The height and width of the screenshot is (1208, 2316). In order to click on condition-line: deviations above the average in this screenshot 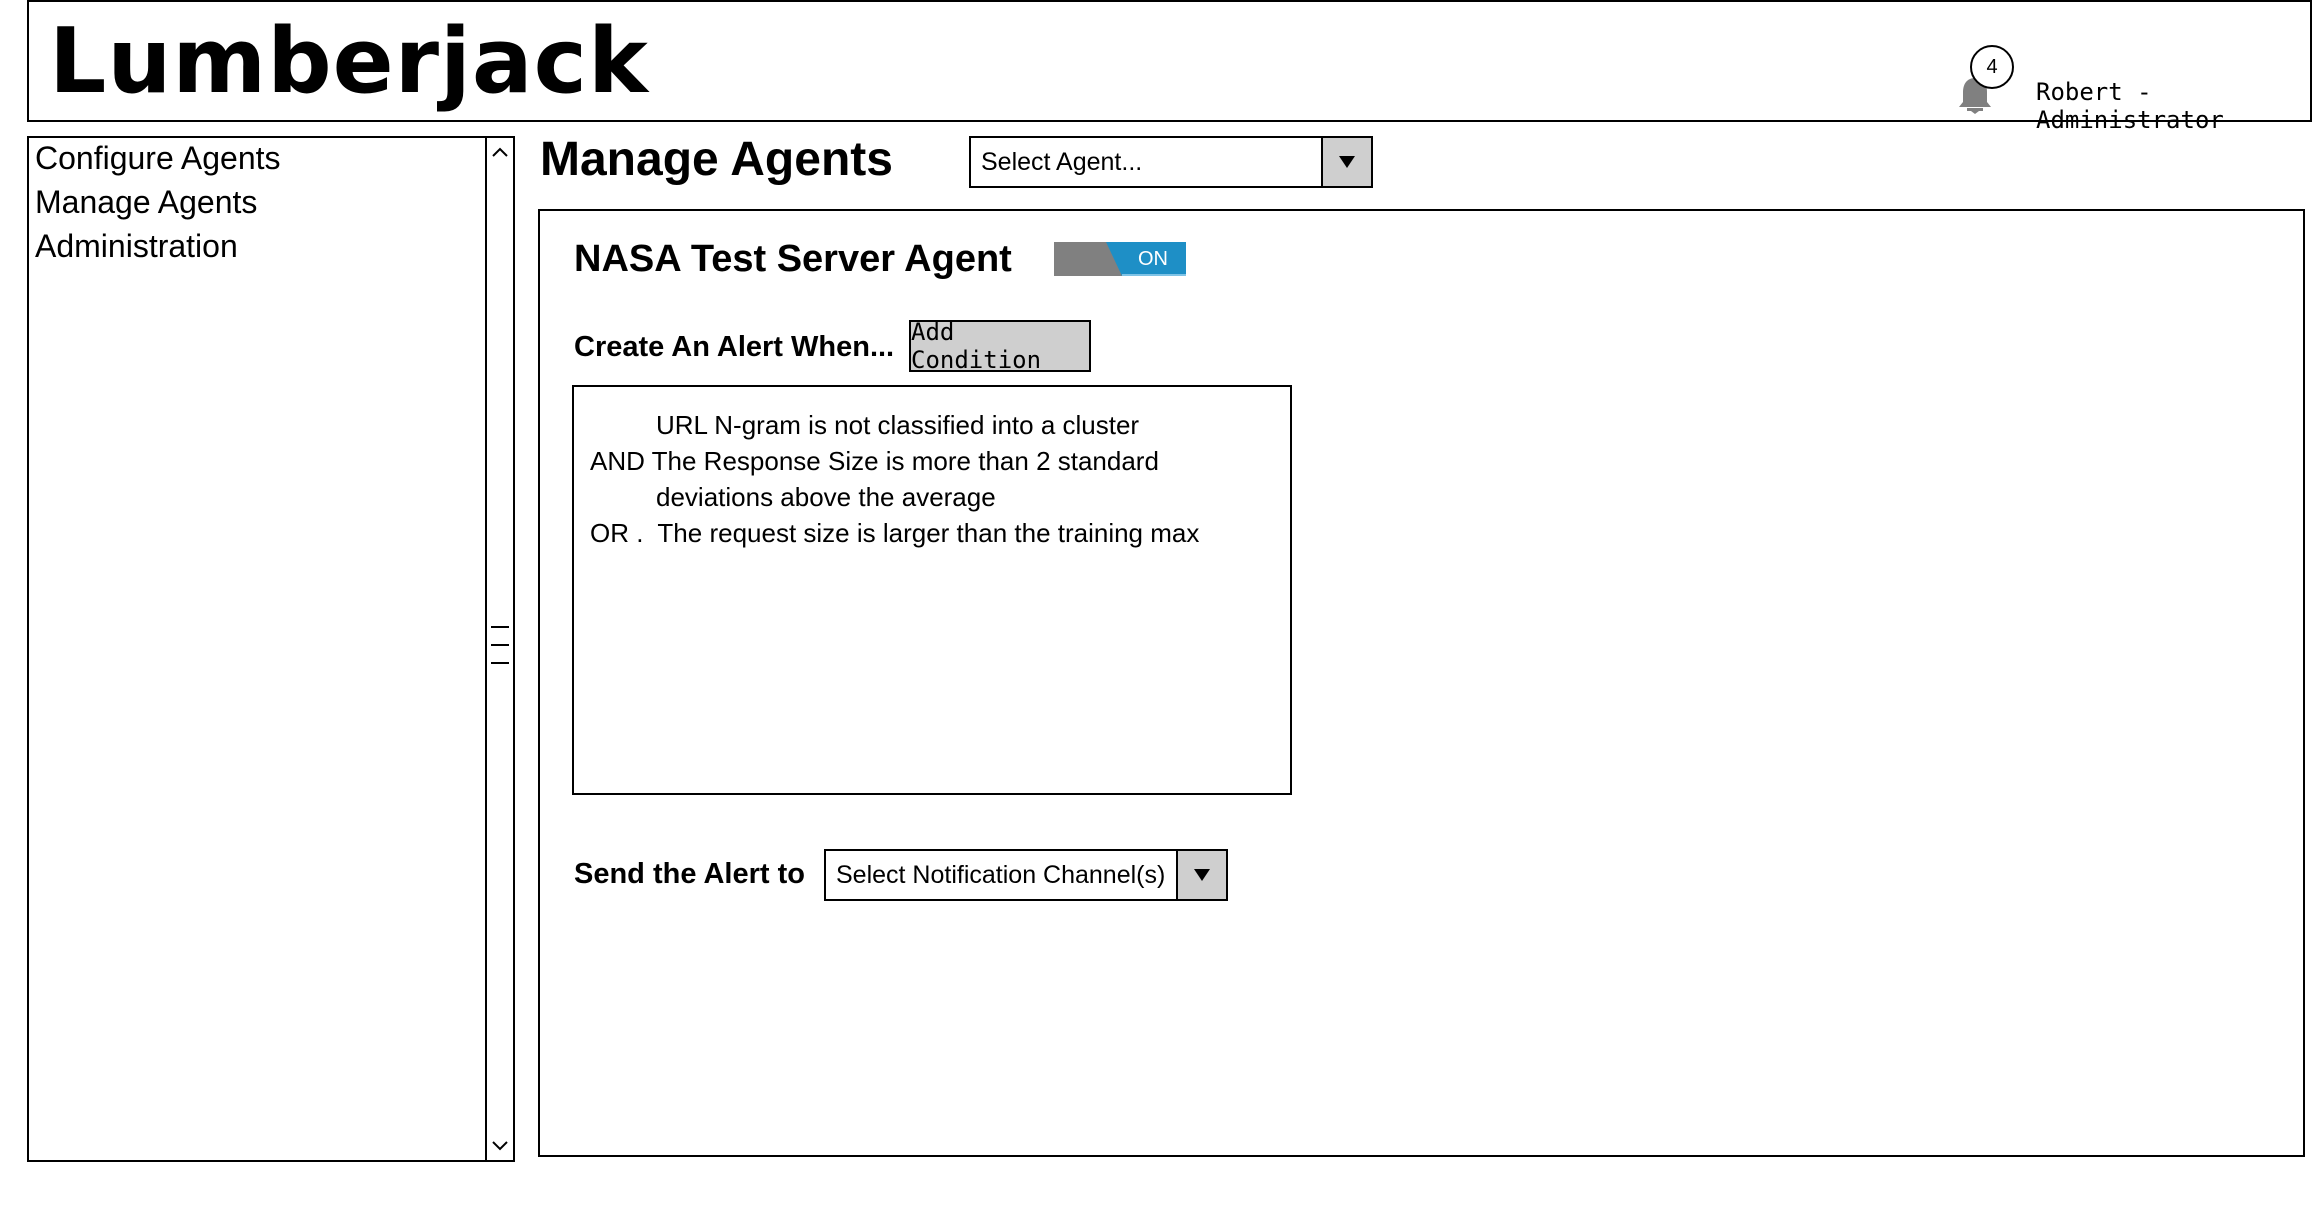, I will do `click(826, 497)`.